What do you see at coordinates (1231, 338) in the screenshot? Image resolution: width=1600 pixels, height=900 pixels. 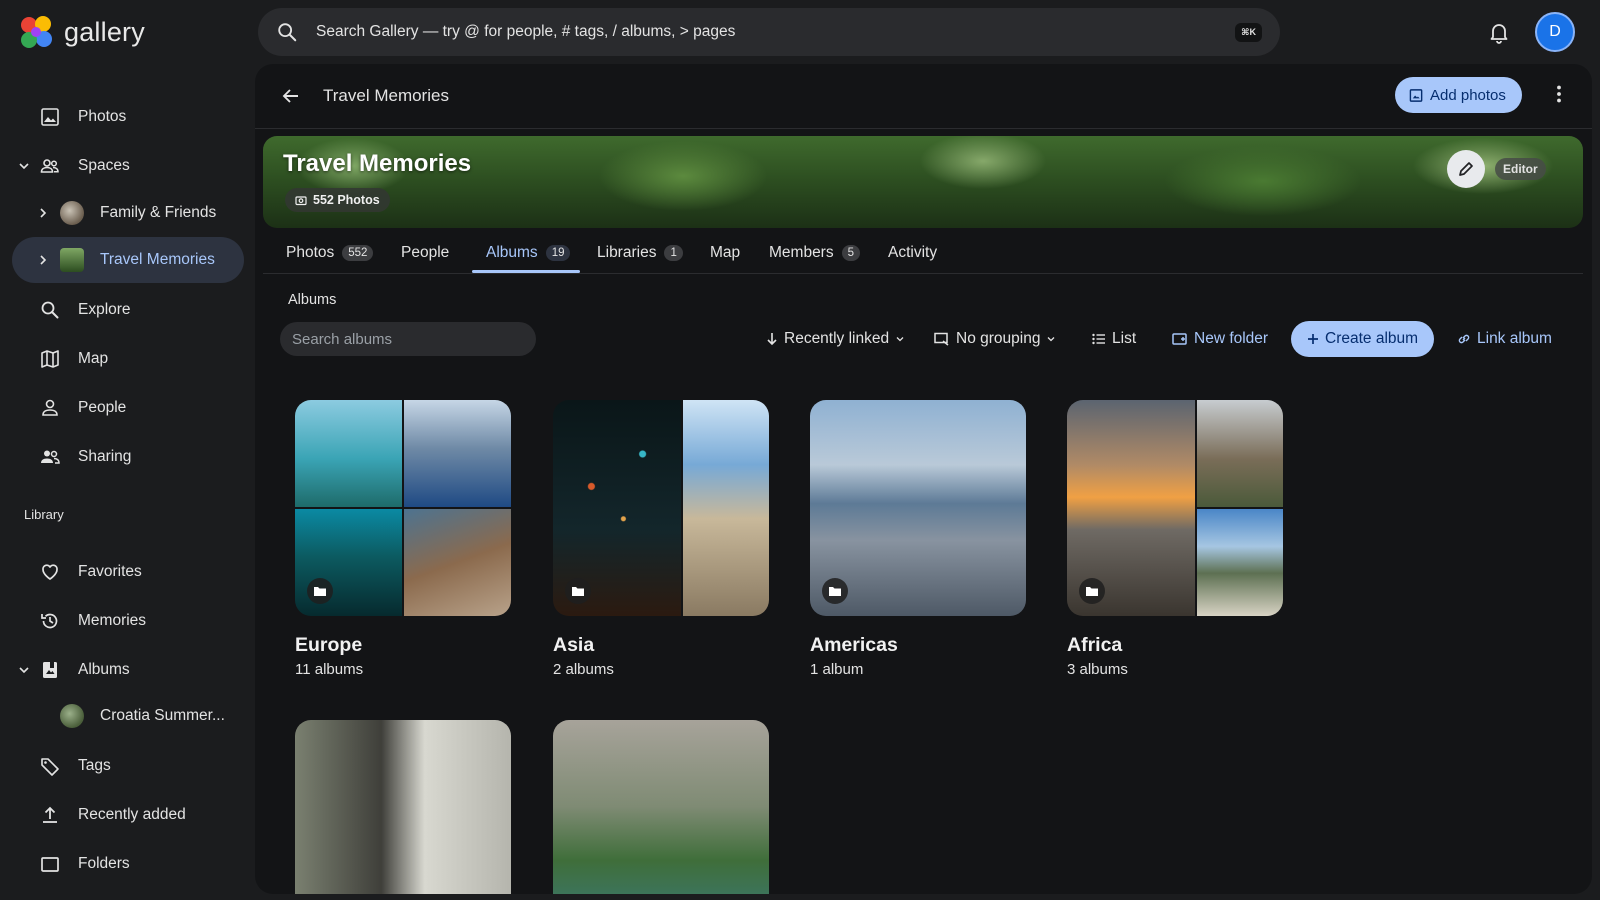 I see `new-folder-label: New folder` at bounding box center [1231, 338].